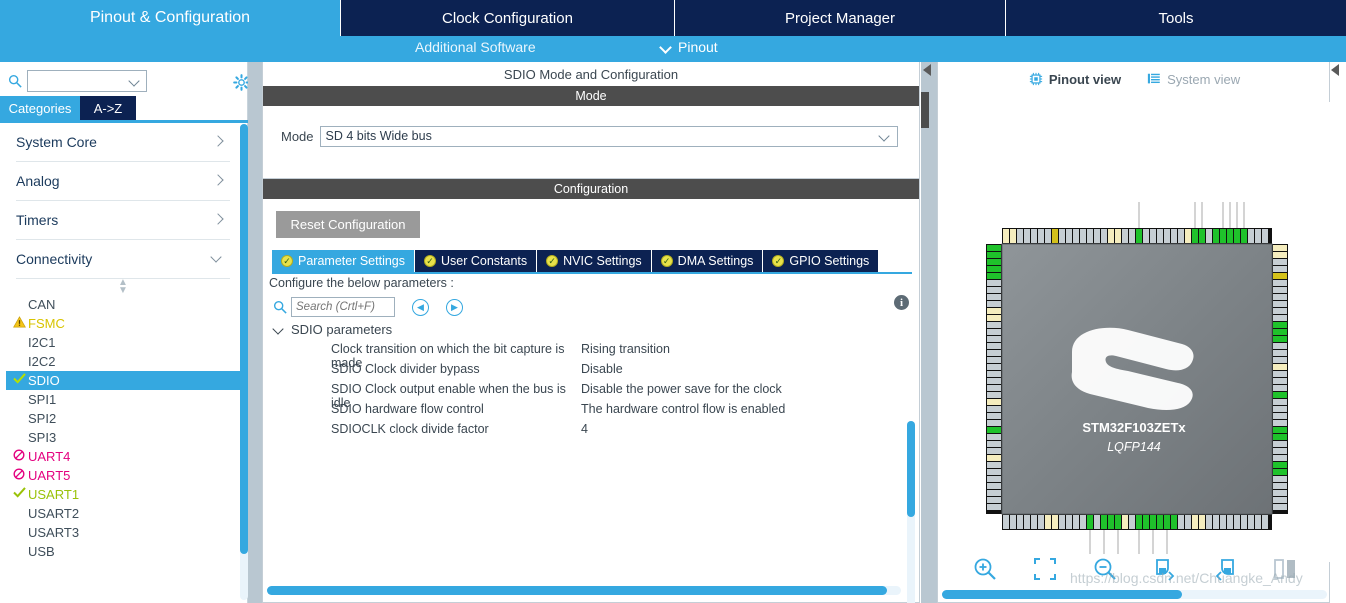 Image resolution: width=1346 pixels, height=603 pixels. Describe the element at coordinates (123, 342) in the screenshot. I see `sidebar-item-i2c1: I2C1` at that location.